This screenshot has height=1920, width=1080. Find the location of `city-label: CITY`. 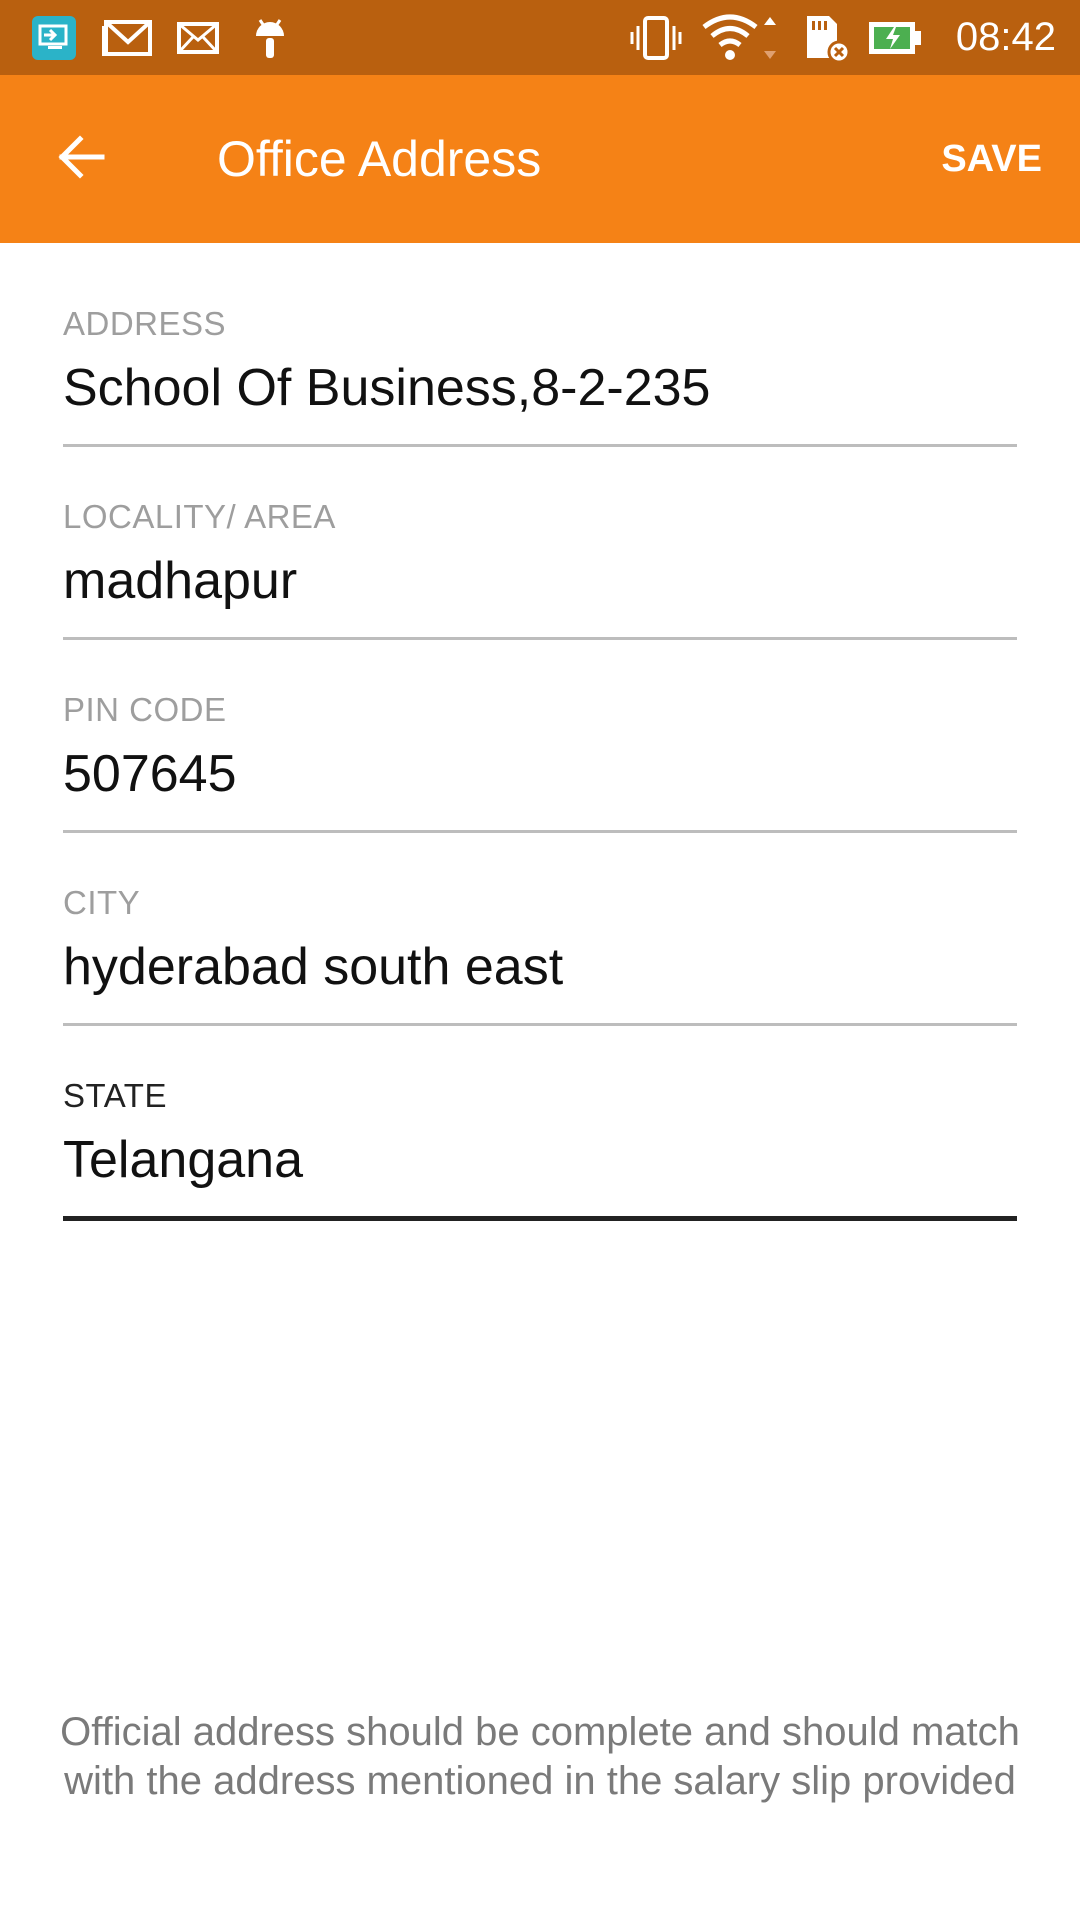

city-label: CITY is located at coordinates (102, 902).